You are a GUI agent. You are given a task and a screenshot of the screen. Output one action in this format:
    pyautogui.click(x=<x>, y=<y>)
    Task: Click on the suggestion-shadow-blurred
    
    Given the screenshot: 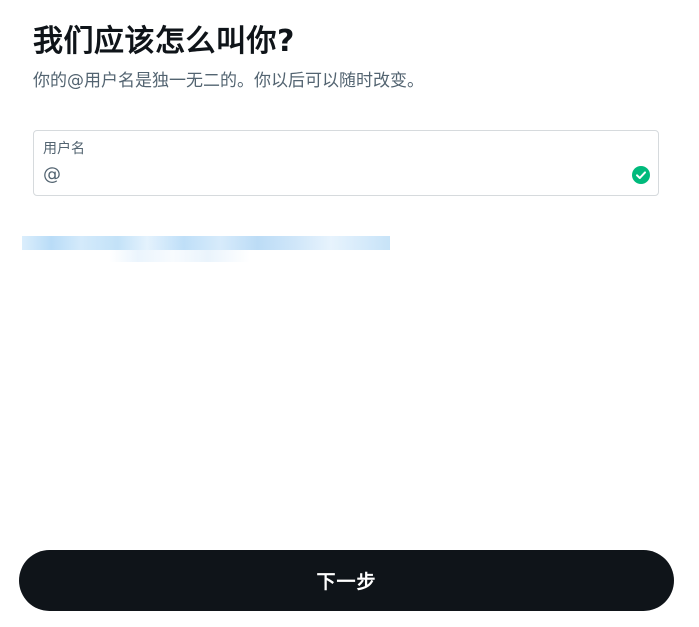 What is the action you would take?
    pyautogui.click(x=180, y=256)
    